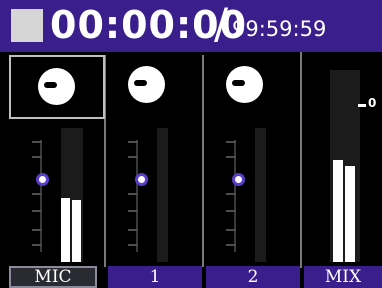 This screenshot has height=288, width=382. I want to click on zero-db-label: 0, so click(372, 103).